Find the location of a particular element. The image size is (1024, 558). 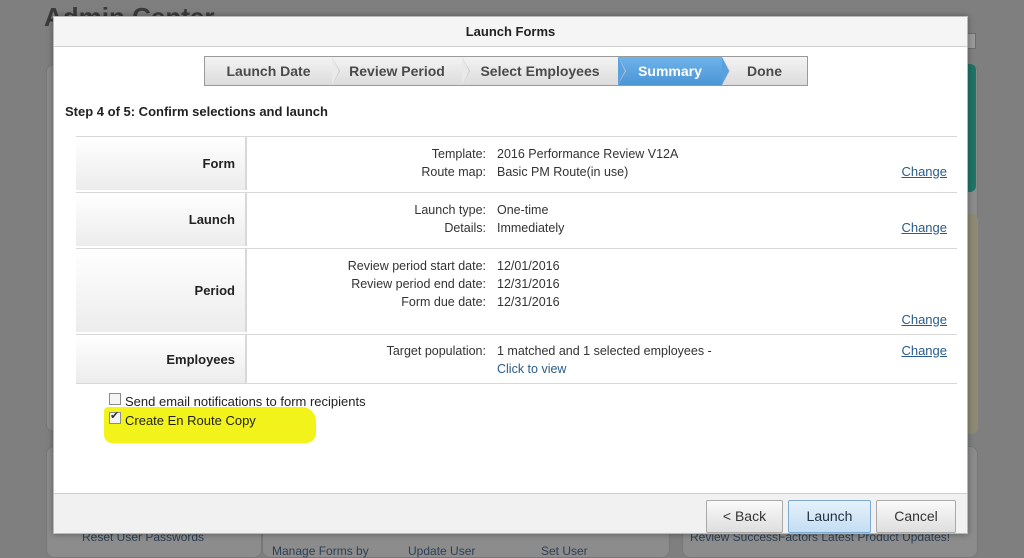

field-key: Route map: is located at coordinates (453, 172).